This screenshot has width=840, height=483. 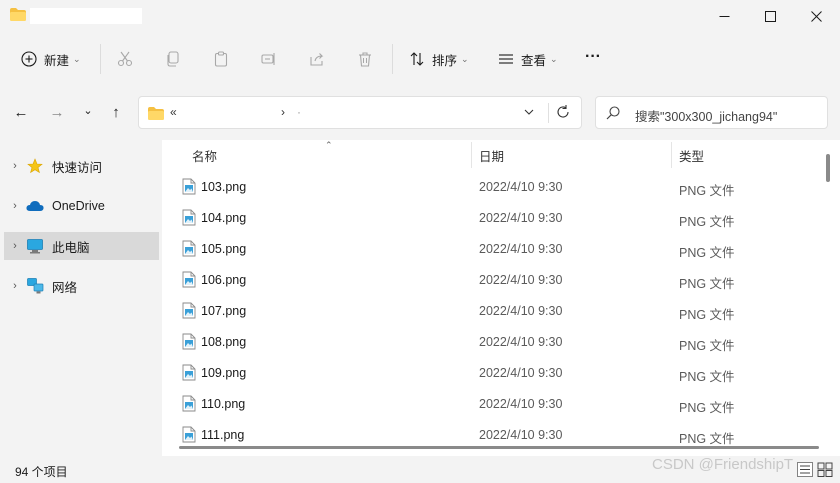 I want to click on file-name: 110.png, so click(x=223, y=404).